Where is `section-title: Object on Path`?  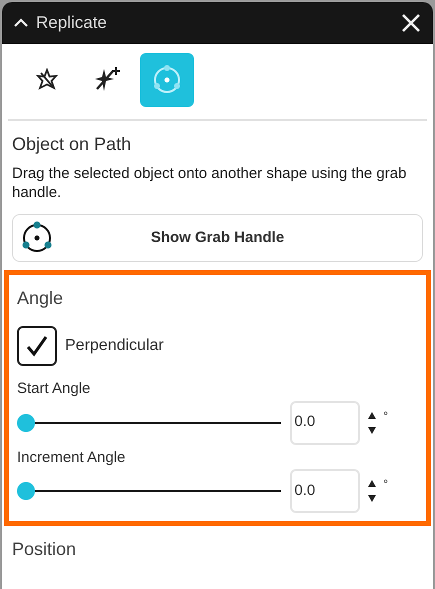 section-title: Object on Path is located at coordinates (72, 144).